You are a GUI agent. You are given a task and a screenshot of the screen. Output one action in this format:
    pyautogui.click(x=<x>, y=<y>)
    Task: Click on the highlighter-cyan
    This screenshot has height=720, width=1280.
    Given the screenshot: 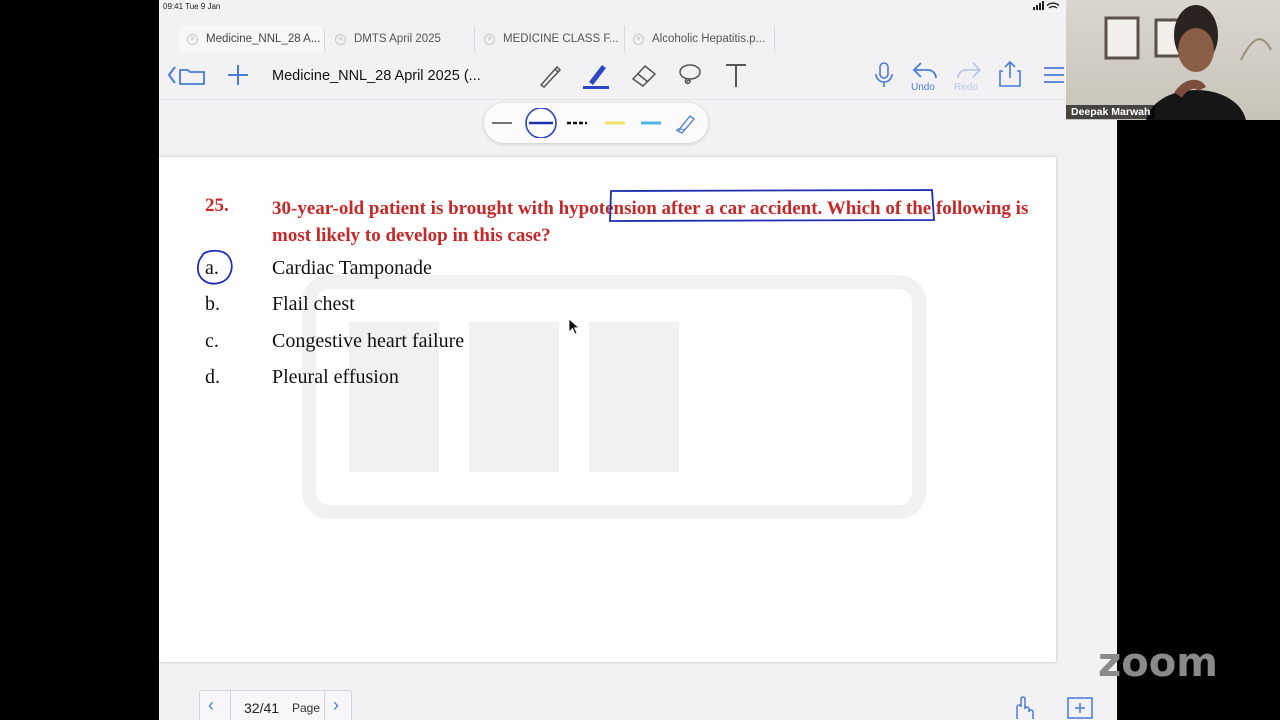 What is the action you would take?
    pyautogui.click(x=651, y=123)
    